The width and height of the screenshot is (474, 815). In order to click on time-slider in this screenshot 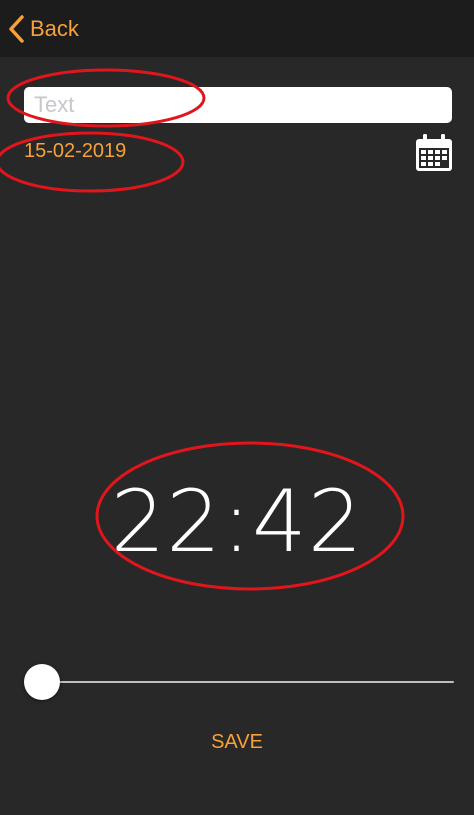, I will do `click(239, 682)`.